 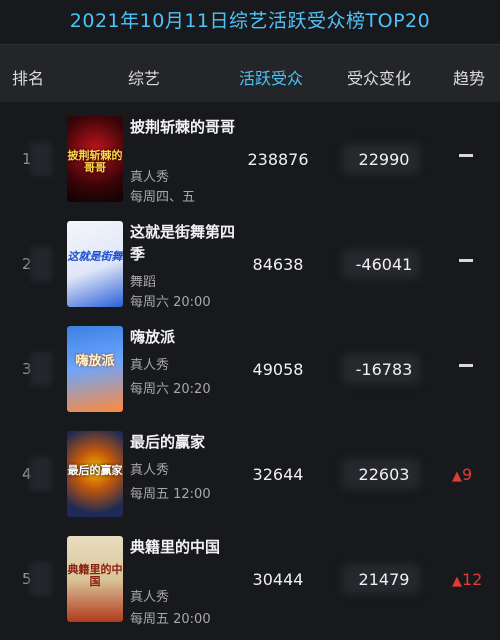 I want to click on header-rank: 排名, so click(x=28, y=77).